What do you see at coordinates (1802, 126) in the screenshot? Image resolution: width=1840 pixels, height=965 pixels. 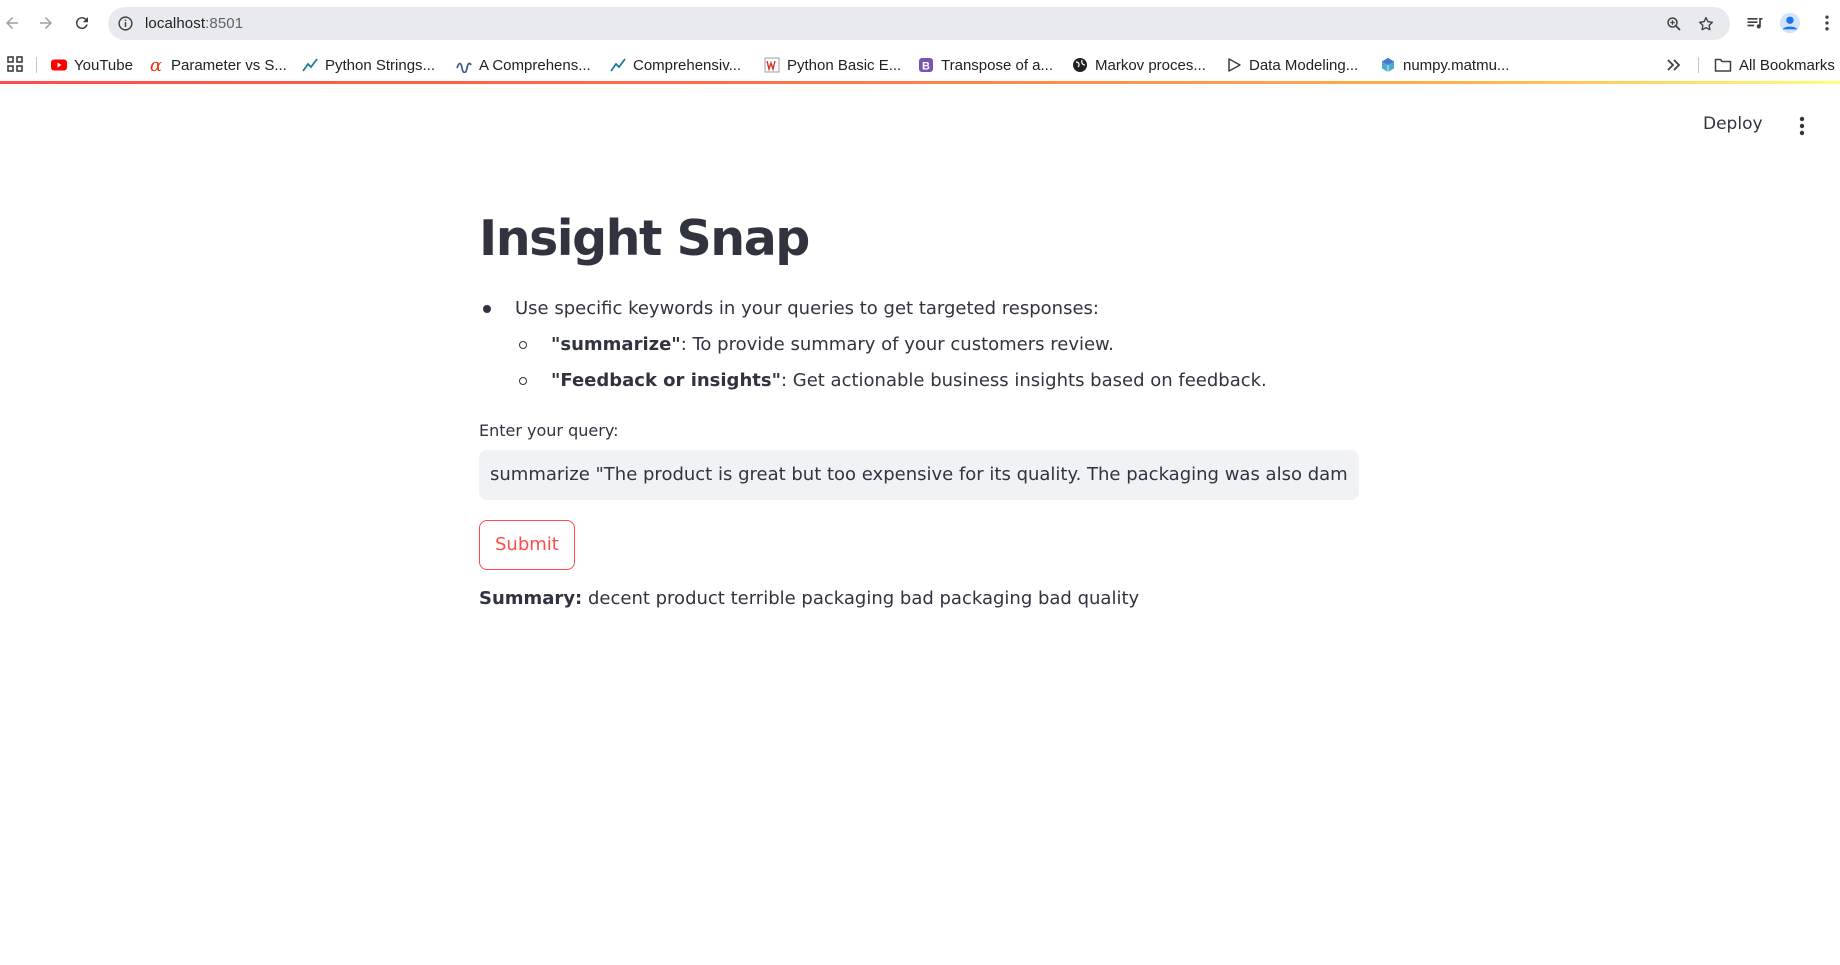 I see `main-menu-icon` at bounding box center [1802, 126].